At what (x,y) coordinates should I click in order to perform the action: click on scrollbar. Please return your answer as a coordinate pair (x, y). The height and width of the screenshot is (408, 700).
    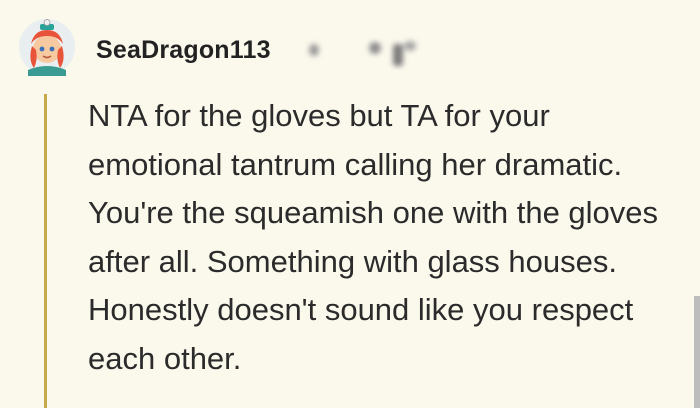
    Looking at the image, I should click on (697, 352).